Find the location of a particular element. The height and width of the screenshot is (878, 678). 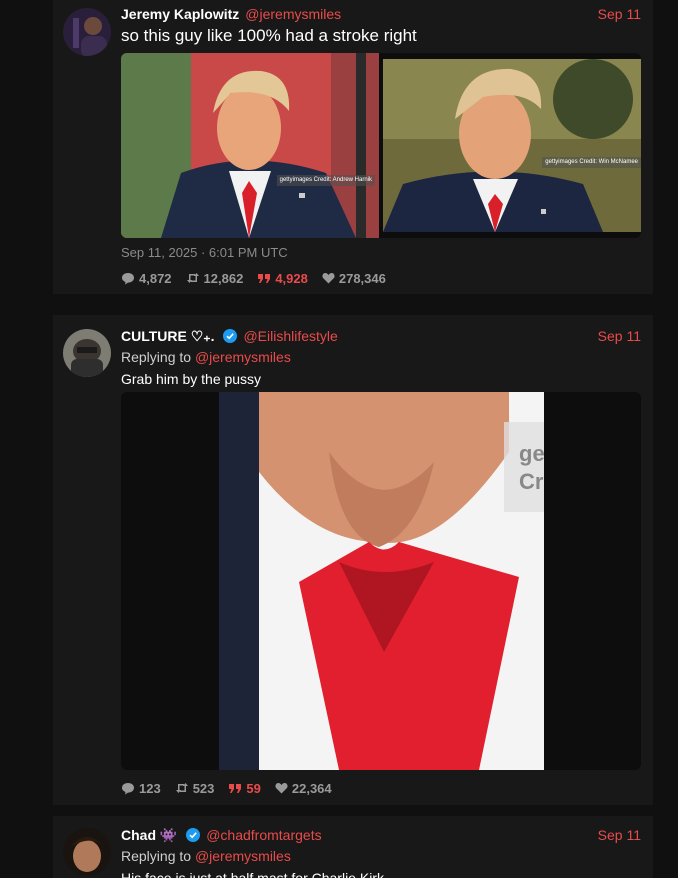

retweet-count-value: 12,862 is located at coordinates (223, 278).